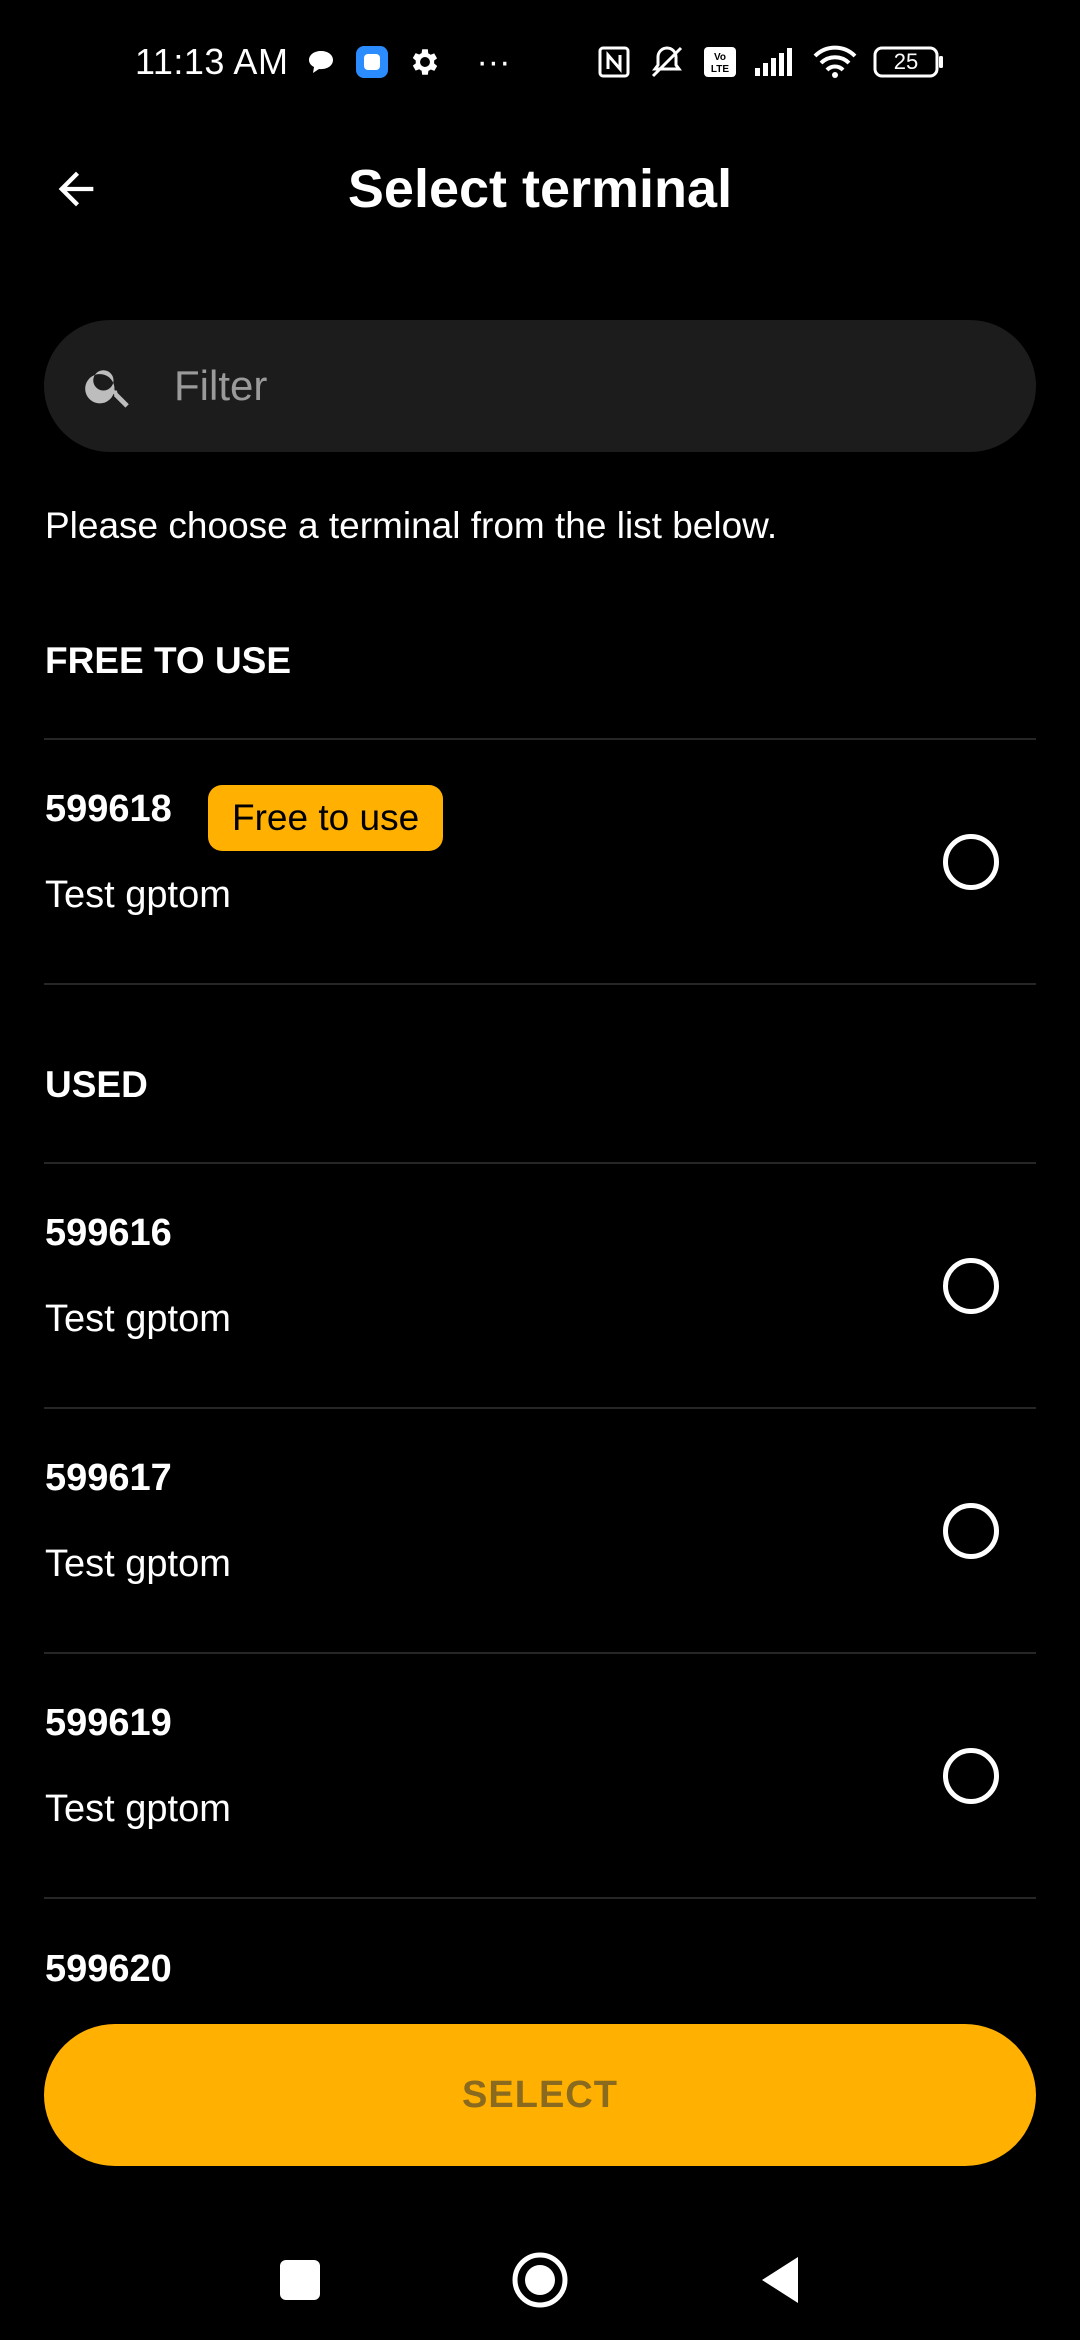 Image resolution: width=1080 pixels, height=2340 pixels. I want to click on recents-button, so click(300, 2280).